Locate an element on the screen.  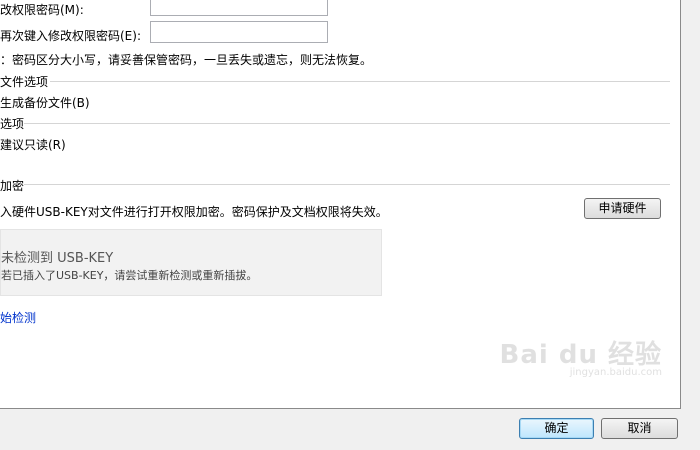
password-note: ：密码区分大小写，请妥善保管密码，一旦丢失或遗忘，则无法恢复。 is located at coordinates (186, 60).